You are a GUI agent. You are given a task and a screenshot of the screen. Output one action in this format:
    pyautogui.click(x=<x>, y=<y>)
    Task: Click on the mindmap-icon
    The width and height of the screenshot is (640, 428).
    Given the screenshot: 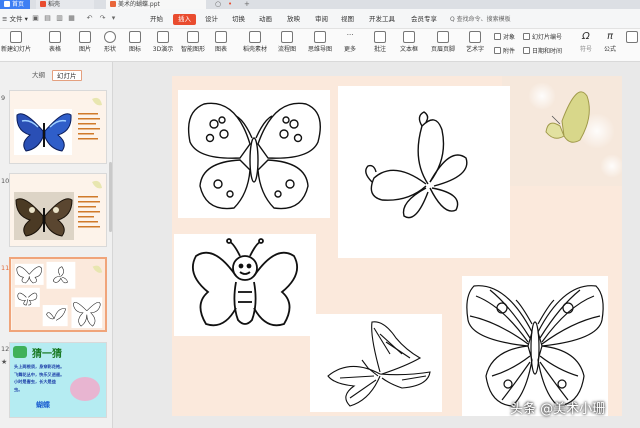 What is the action you would take?
    pyautogui.click(x=320, y=37)
    